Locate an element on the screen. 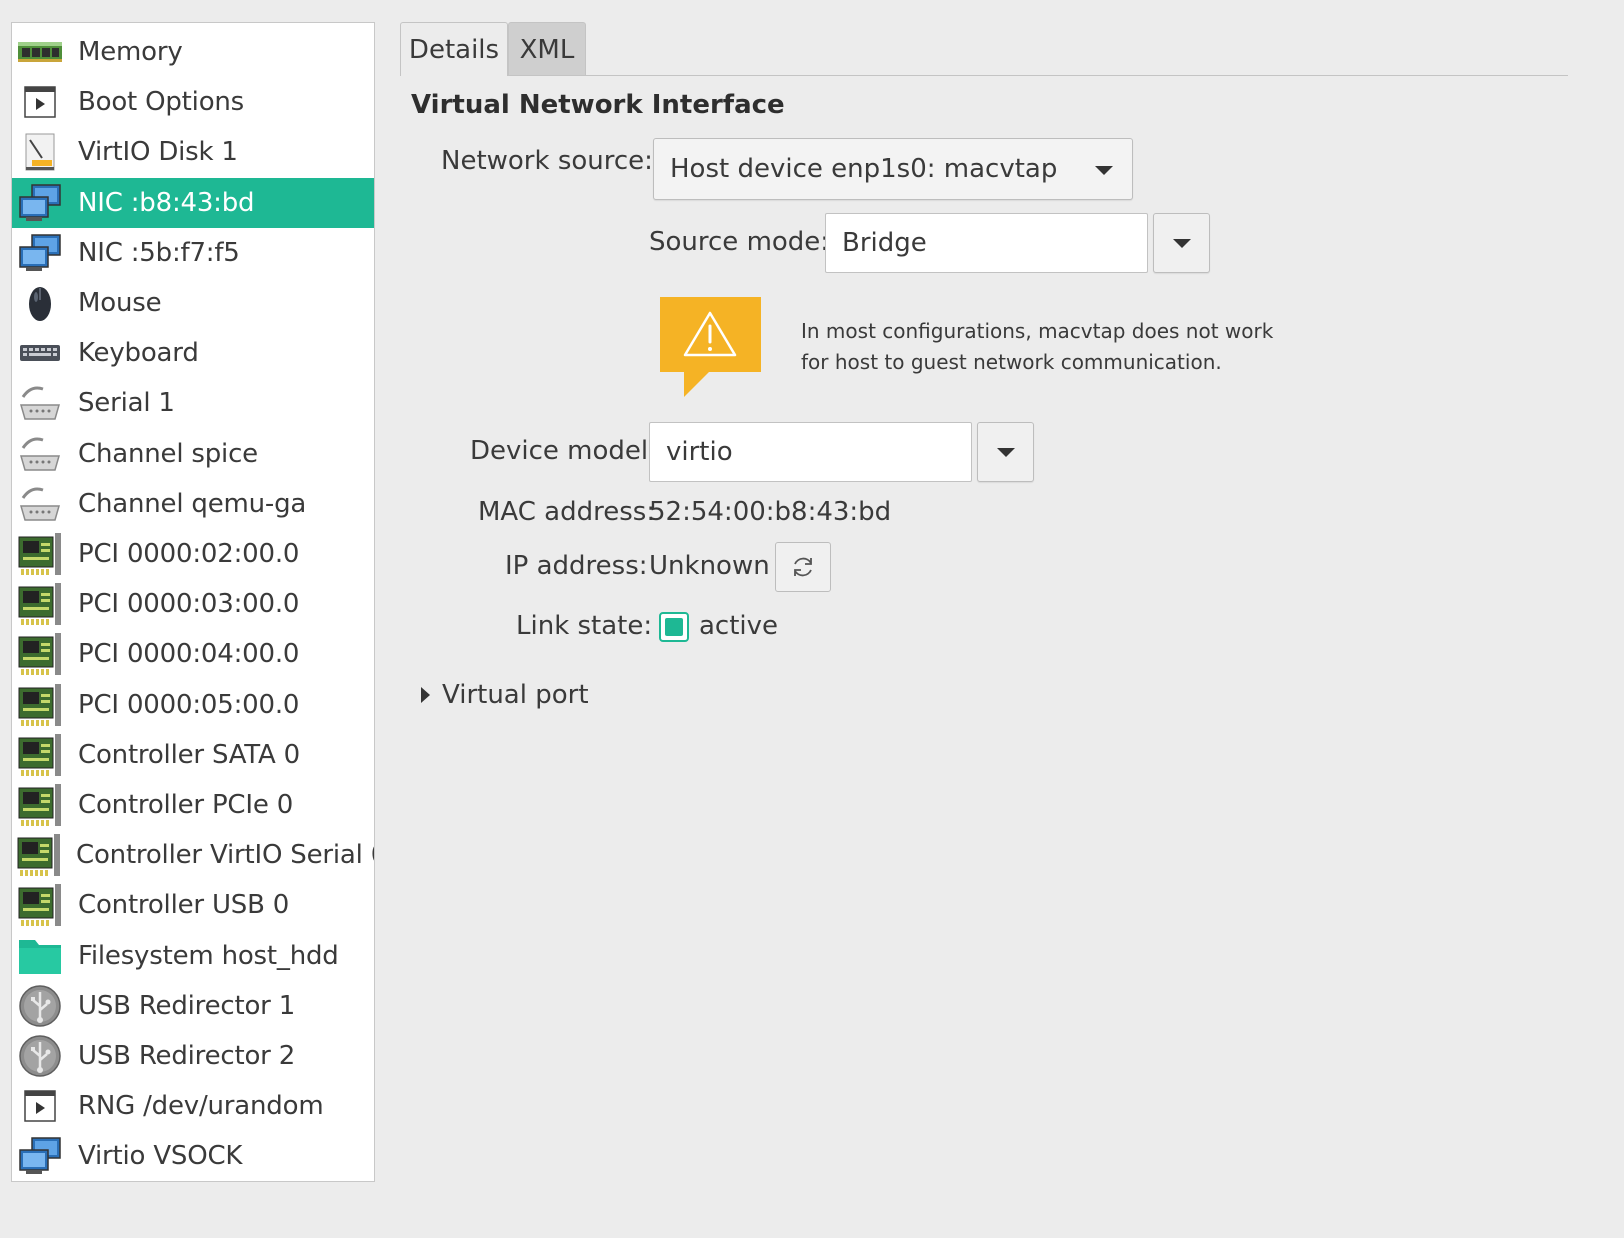  sidebar-item: PCI 0000:03:00.0 is located at coordinates (193, 604).